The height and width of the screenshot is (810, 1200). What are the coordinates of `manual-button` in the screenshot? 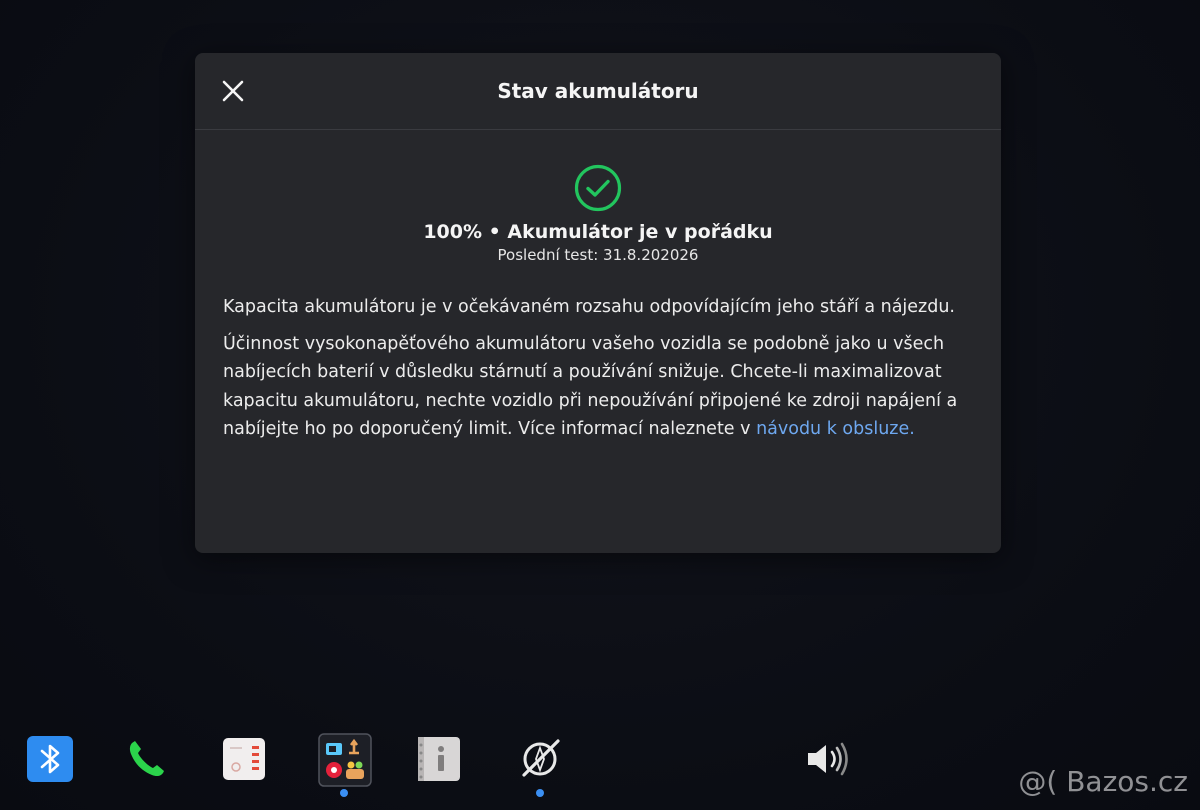 It's located at (438, 759).